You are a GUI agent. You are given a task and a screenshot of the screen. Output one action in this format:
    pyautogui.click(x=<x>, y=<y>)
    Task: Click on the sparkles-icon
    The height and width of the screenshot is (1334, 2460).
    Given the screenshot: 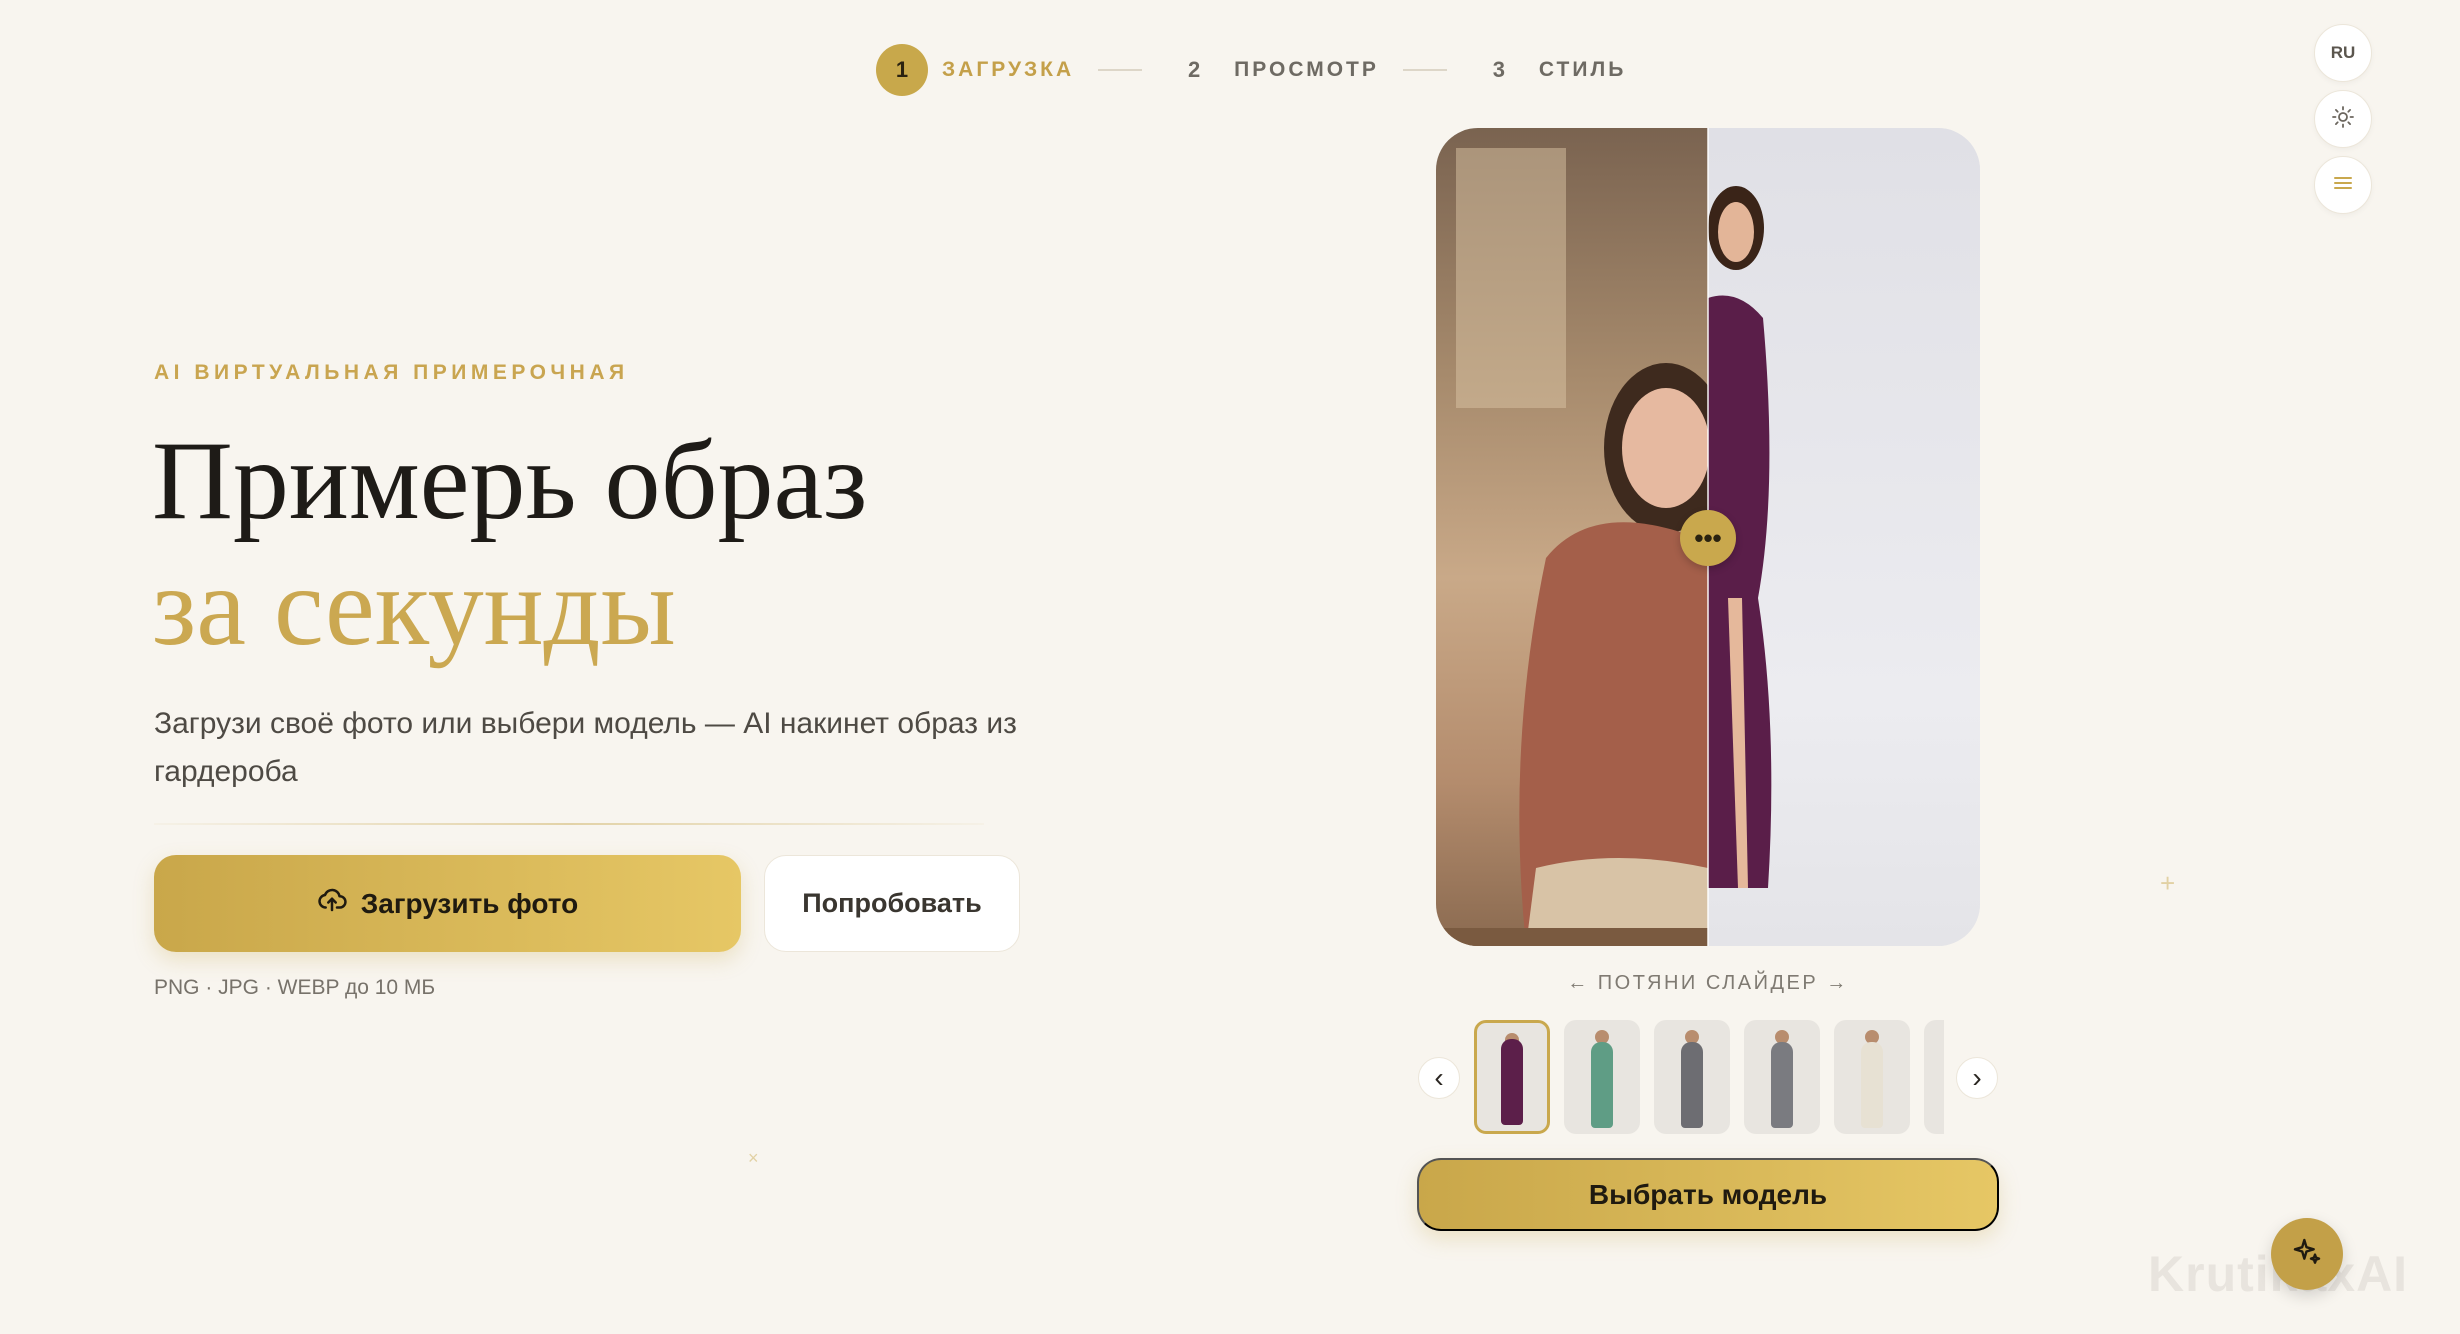 What is the action you would take?
    pyautogui.click(x=2307, y=1254)
    